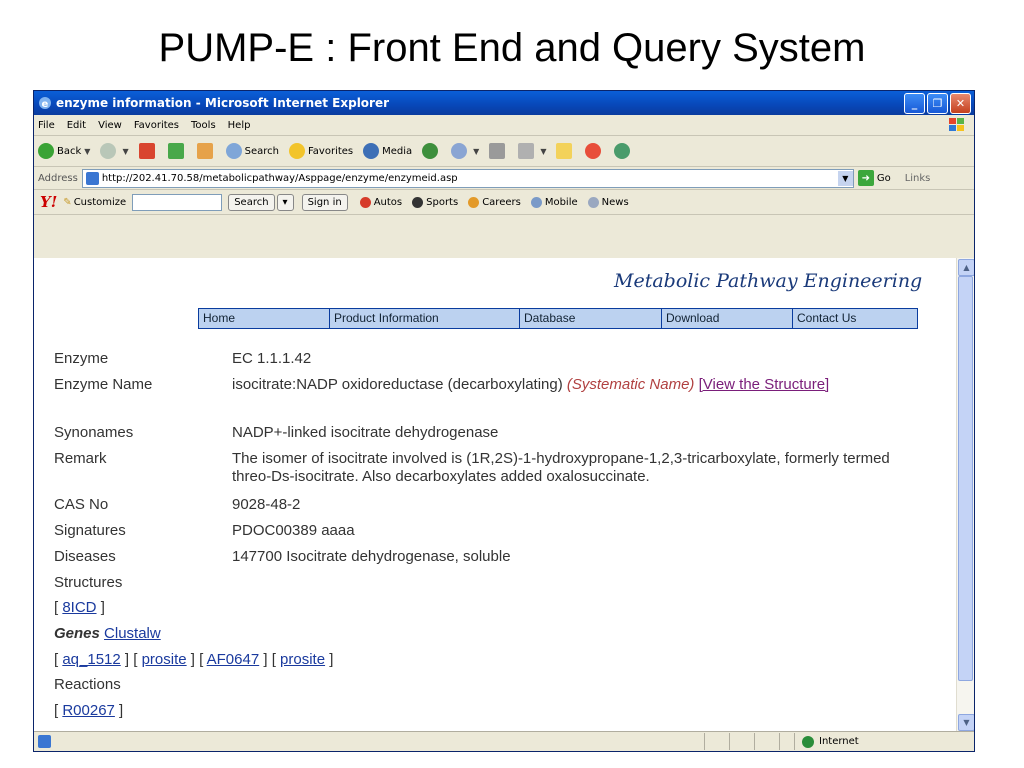 The height and width of the screenshot is (768, 1024). What do you see at coordinates (177, 151) in the screenshot?
I see `refresh-button` at bounding box center [177, 151].